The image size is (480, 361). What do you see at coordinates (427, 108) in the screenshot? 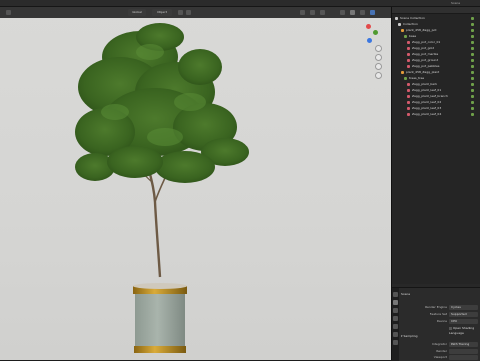
I see `outliner-row-label: Zagg_plant_leaf_03` at bounding box center [427, 108].